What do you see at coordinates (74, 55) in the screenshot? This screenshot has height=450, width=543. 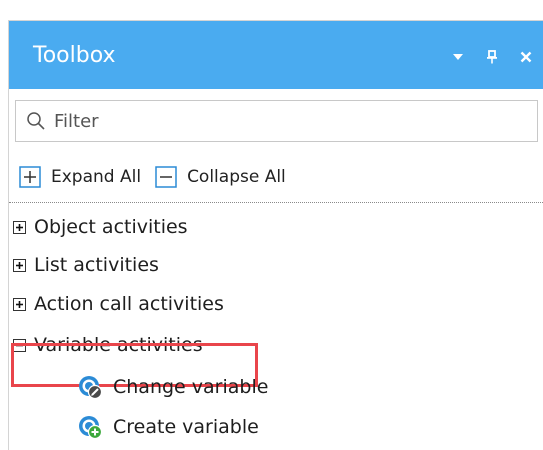 I see `panel-title: Toolbox` at bounding box center [74, 55].